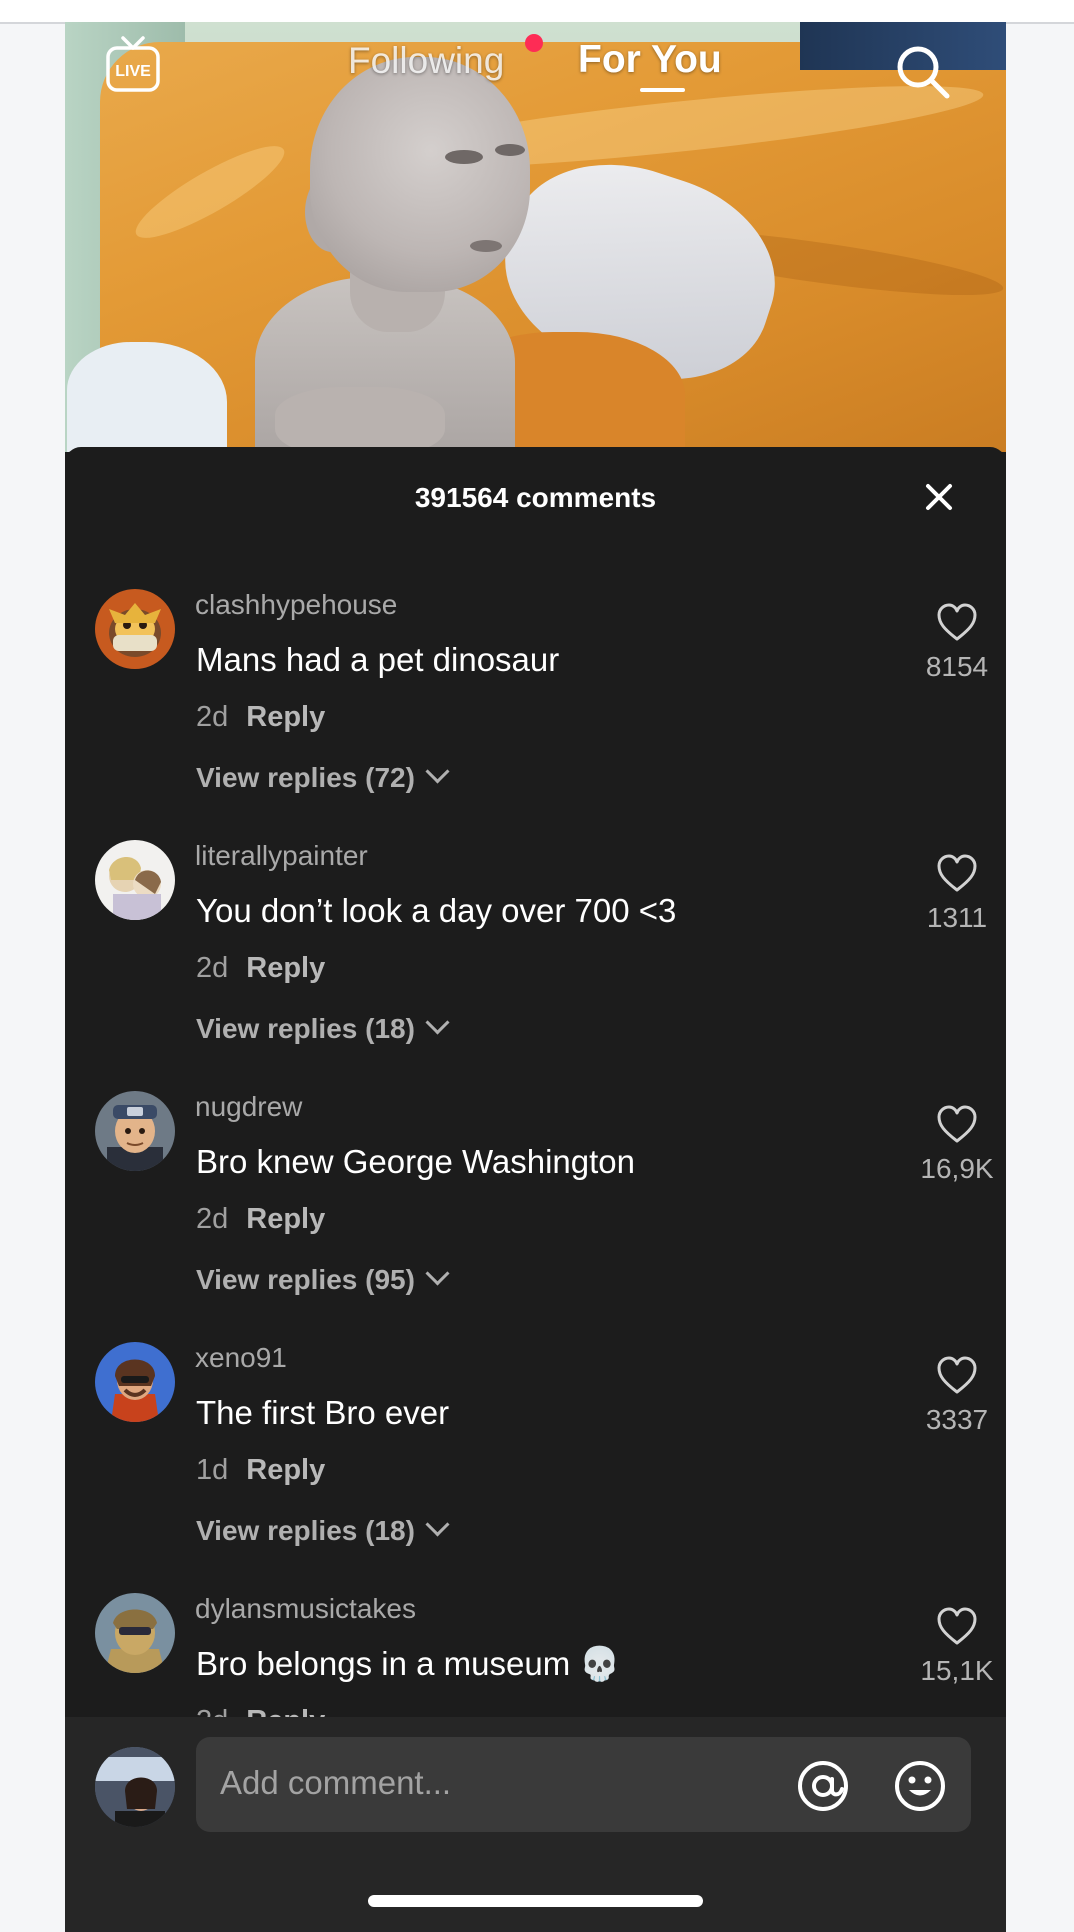  What do you see at coordinates (436, 910) in the screenshot?
I see `comment-text: You don’t look a day over 700 <3` at bounding box center [436, 910].